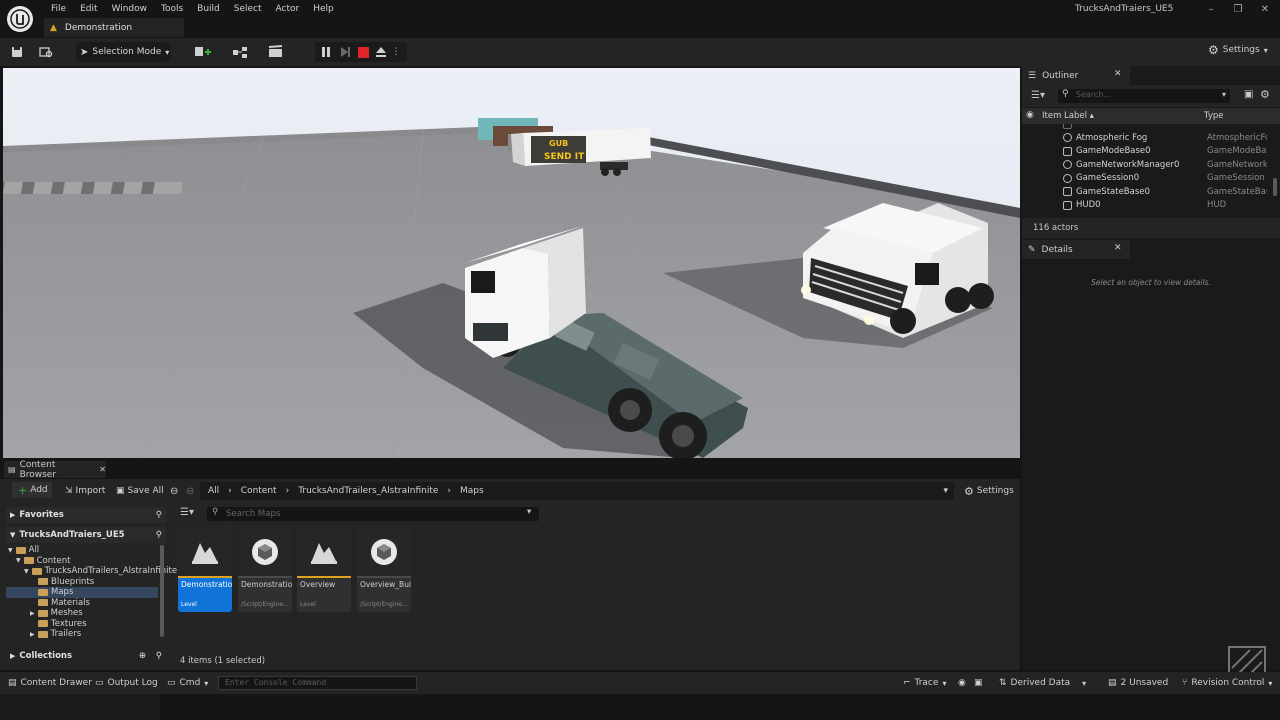 The height and width of the screenshot is (720, 1280). What do you see at coordinates (323, 9) in the screenshot?
I see `menu-help: Help` at bounding box center [323, 9].